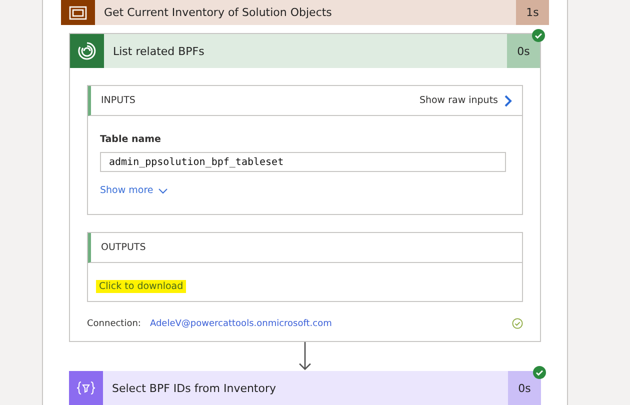  Describe the element at coordinates (141, 286) in the screenshot. I see `download-link: Click to download` at that location.